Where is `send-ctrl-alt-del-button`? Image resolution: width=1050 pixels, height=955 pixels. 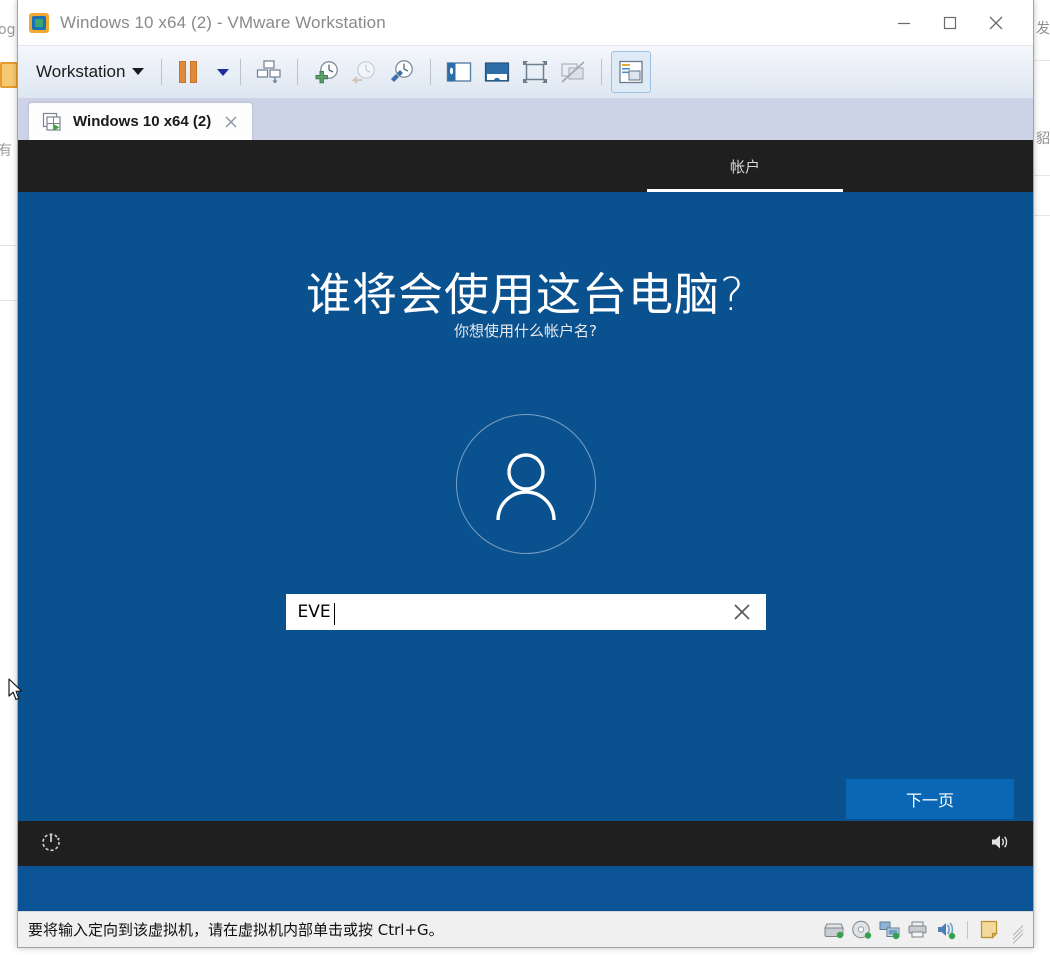
send-ctrl-alt-del-button is located at coordinates (269, 72).